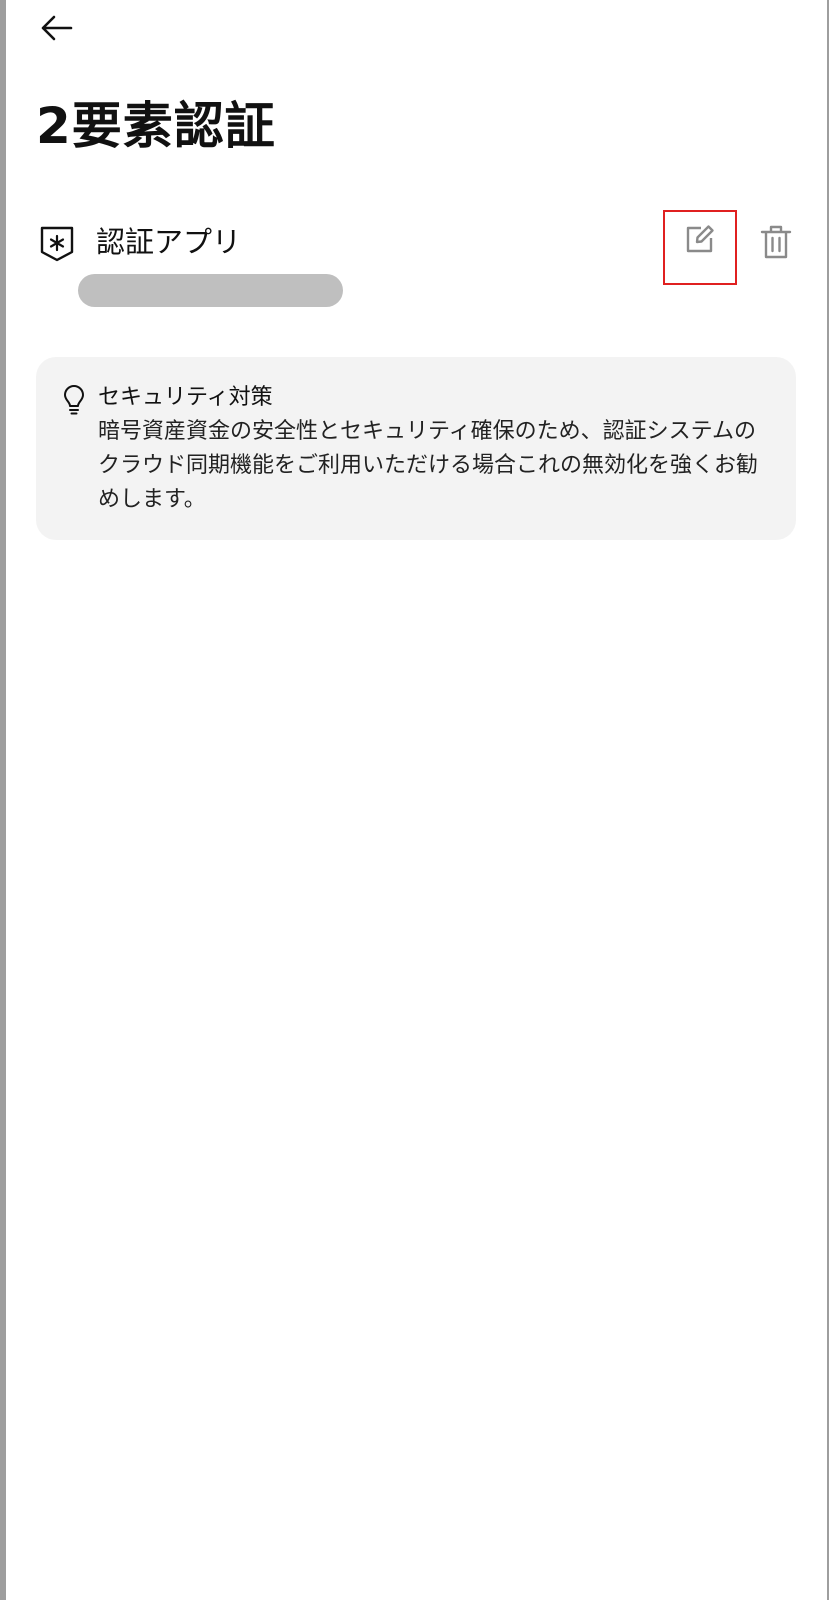 The height and width of the screenshot is (1600, 829). I want to click on trash-icon, so click(776, 242).